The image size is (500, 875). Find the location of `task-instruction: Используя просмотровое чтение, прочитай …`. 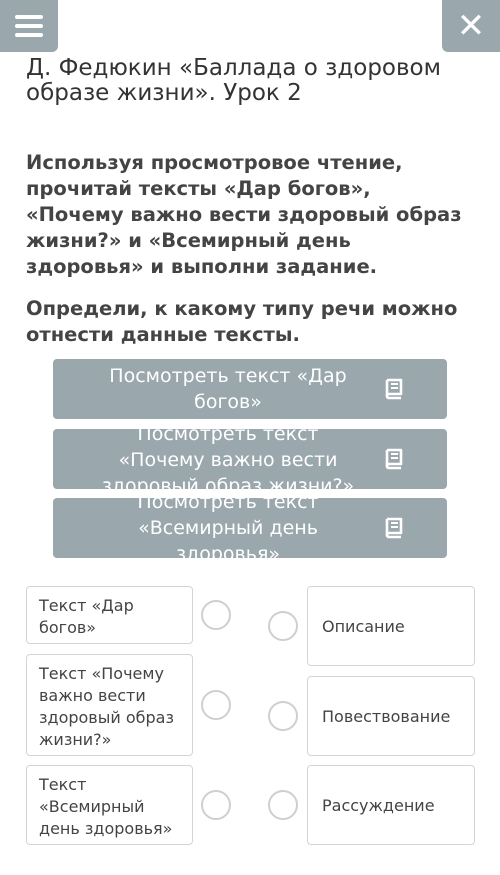

task-instruction: Используя просмотровое чтение, прочитай … is located at coordinates (244, 214).